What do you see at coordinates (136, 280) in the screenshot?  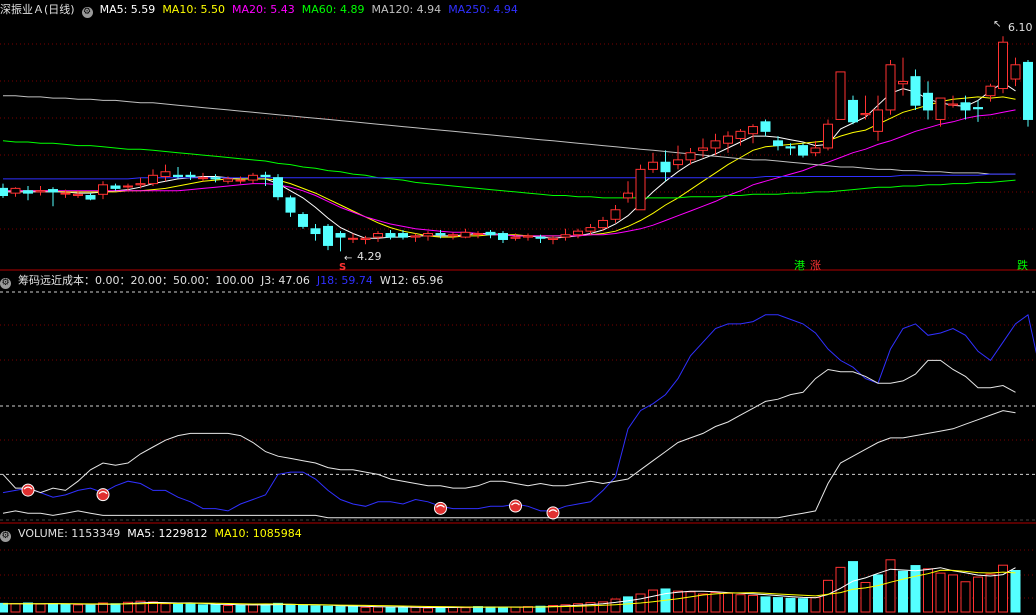 I see `indicator-title: 筹码远近成本：0.00：20.00：50.00：100.00` at bounding box center [136, 280].